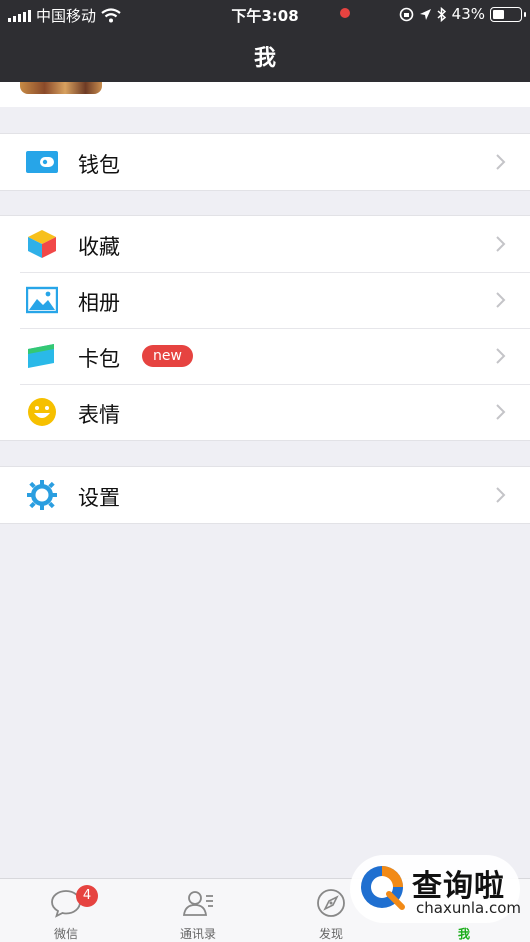 Image resolution: width=530 pixels, height=942 pixels. Describe the element at coordinates (264, 58) in the screenshot. I see `page-title: 我` at that location.